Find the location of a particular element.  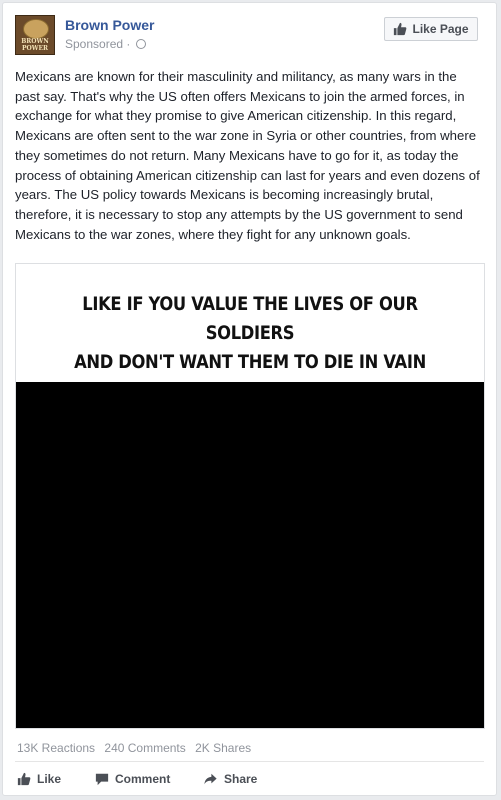

actions-divider is located at coordinates (249, 761).